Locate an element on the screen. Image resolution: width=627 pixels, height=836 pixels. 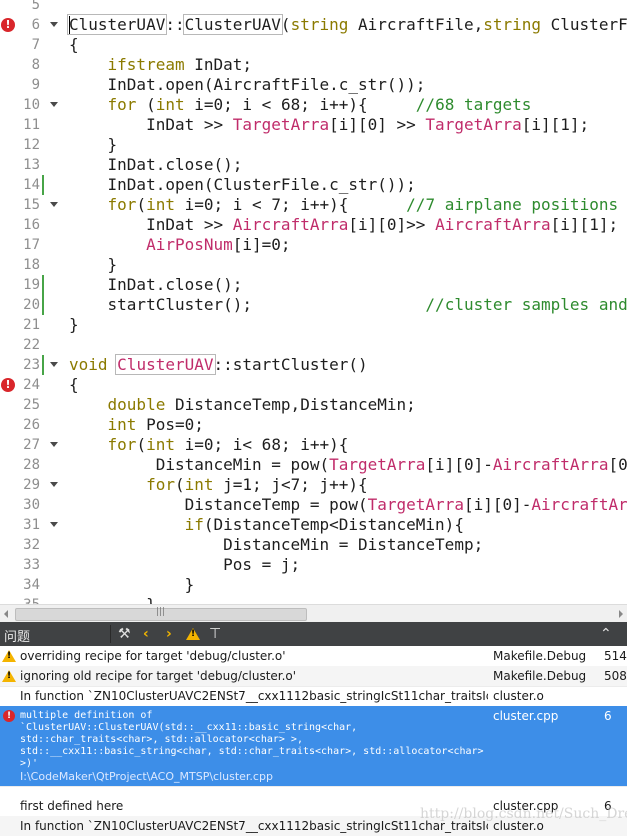
editor-horizontal-scrollbar: ||| is located at coordinates (313, 613).